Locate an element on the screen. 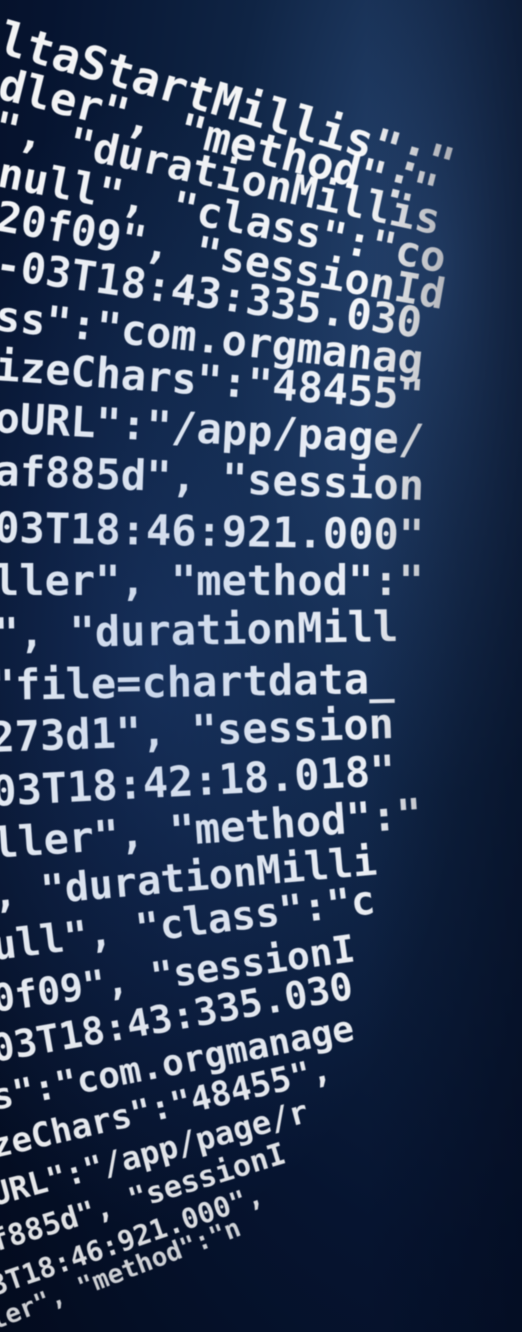 This screenshot has width=522, height=1332. code-line: ", "durationMill is located at coordinates (199, 630).